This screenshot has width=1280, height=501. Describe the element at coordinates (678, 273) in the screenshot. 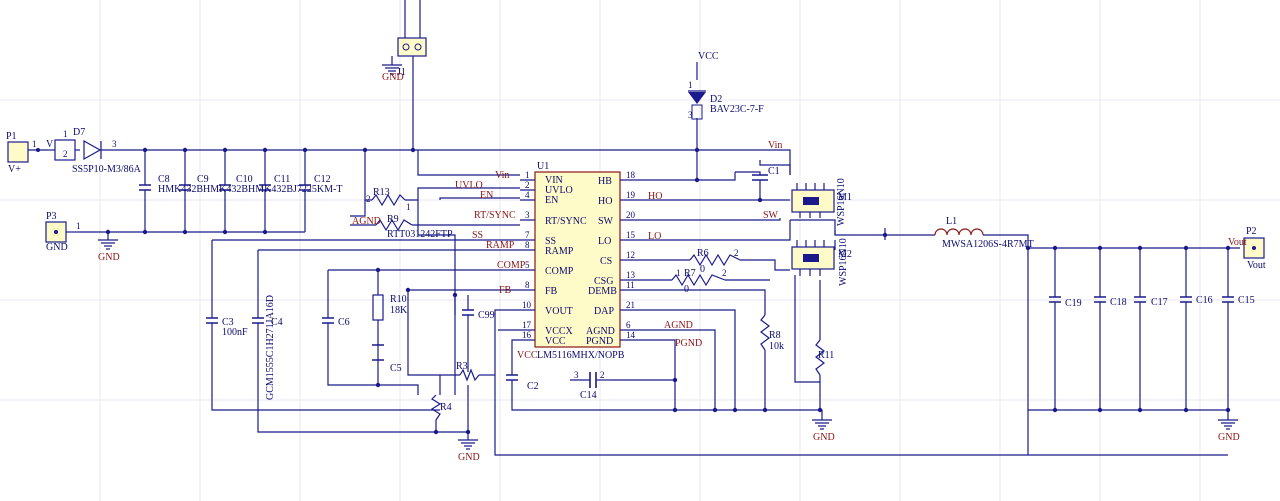

I see `r7-pin-1: 1` at that location.